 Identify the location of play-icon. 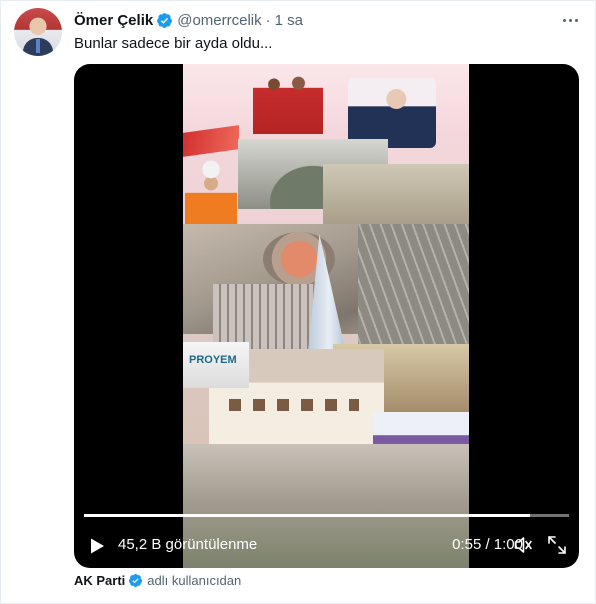
(97, 546).